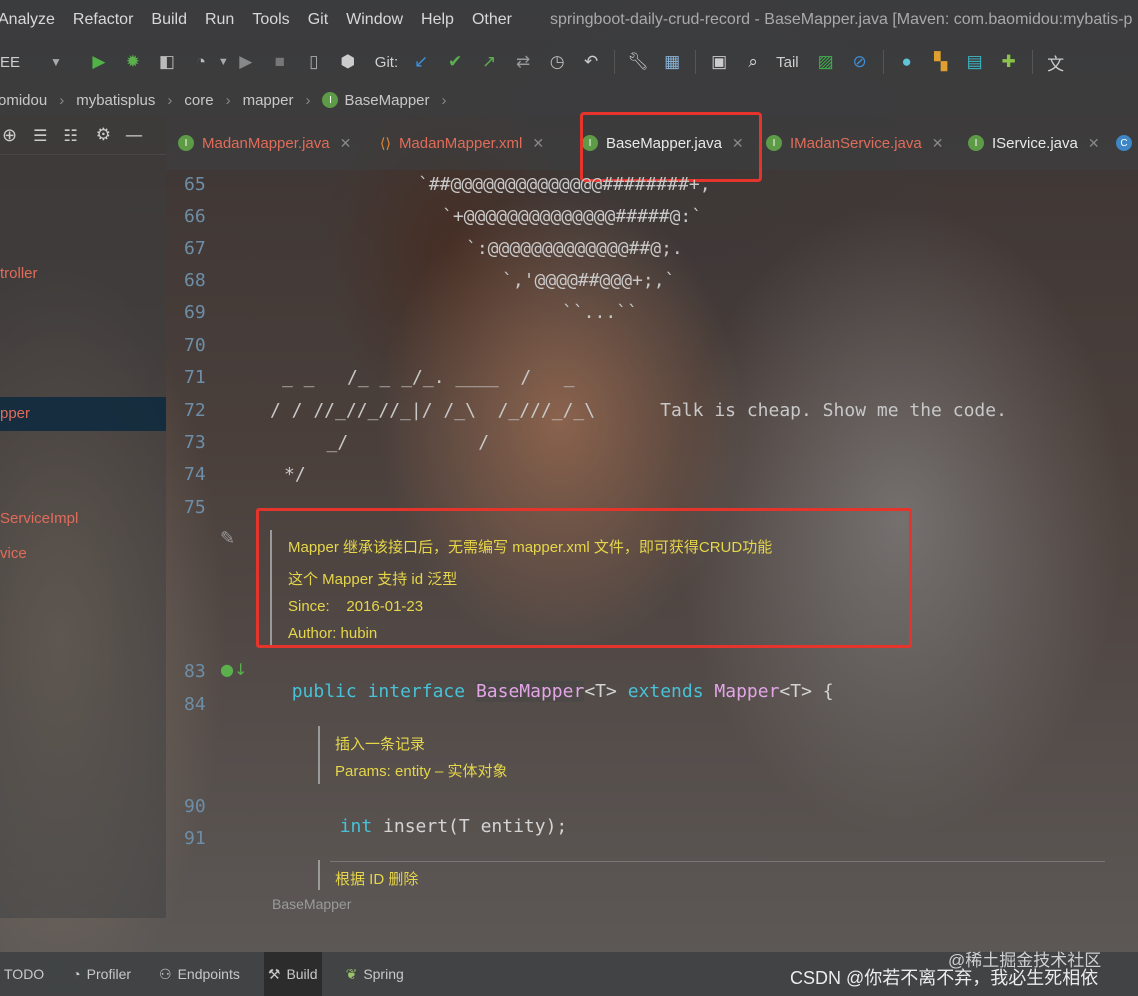 Image resolution: width=1138 pixels, height=996 pixels. I want to click on keyword-extends: extends, so click(665, 691).